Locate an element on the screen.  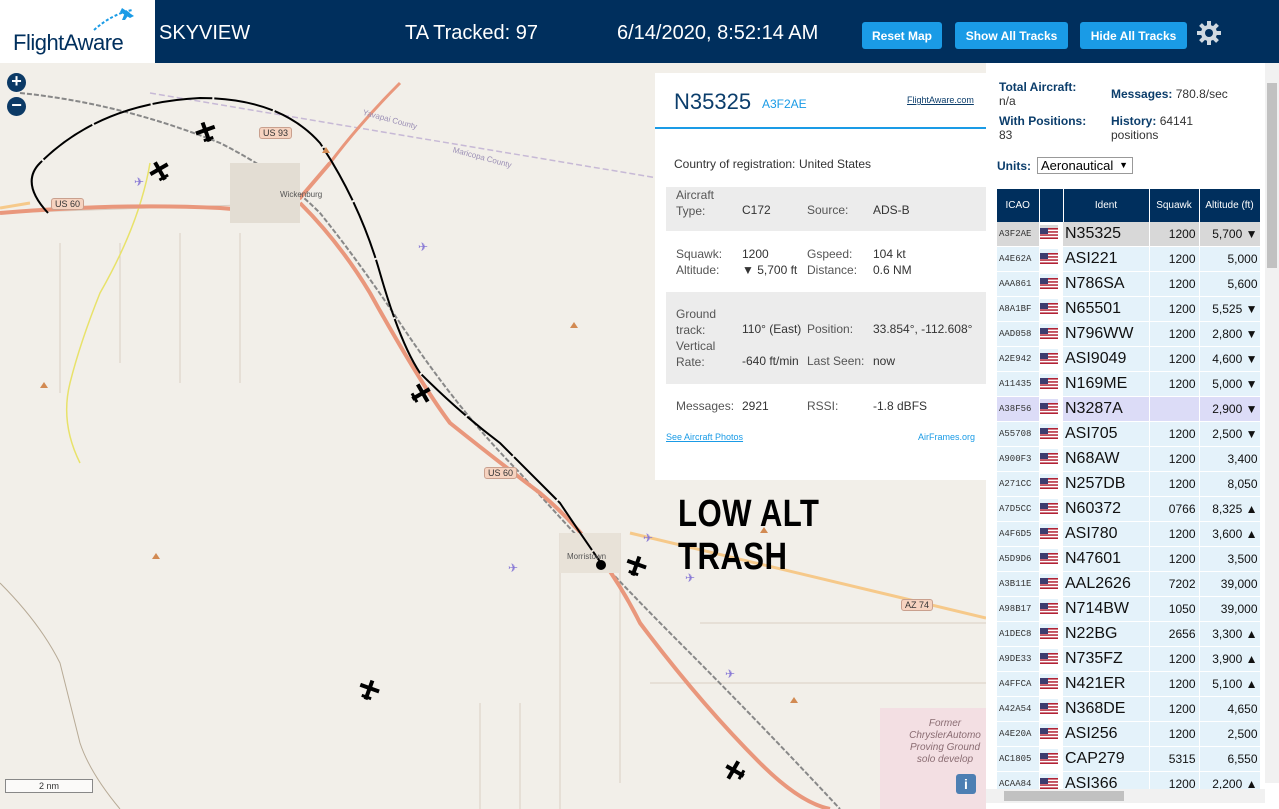
messages-value: 2921 is located at coordinates (755, 406).